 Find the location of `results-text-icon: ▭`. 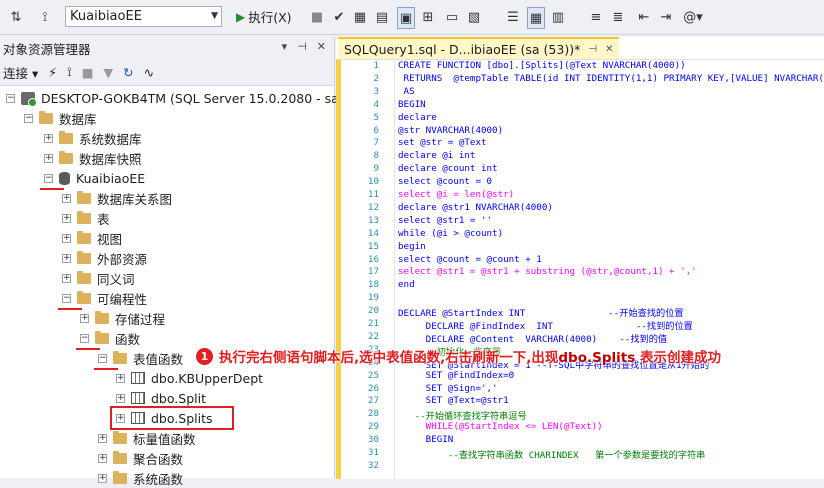

results-text-icon: ▭ is located at coordinates (452, 17).